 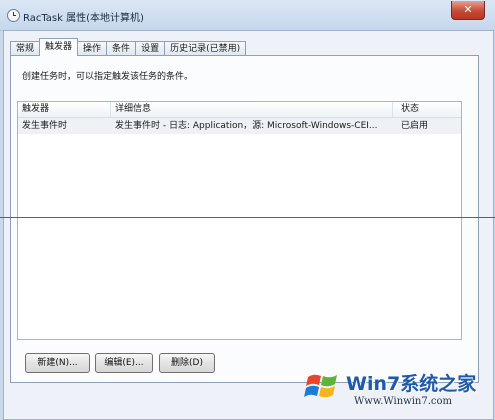 What do you see at coordinates (92, 48) in the screenshot?
I see `tab-actions: 操作` at bounding box center [92, 48].